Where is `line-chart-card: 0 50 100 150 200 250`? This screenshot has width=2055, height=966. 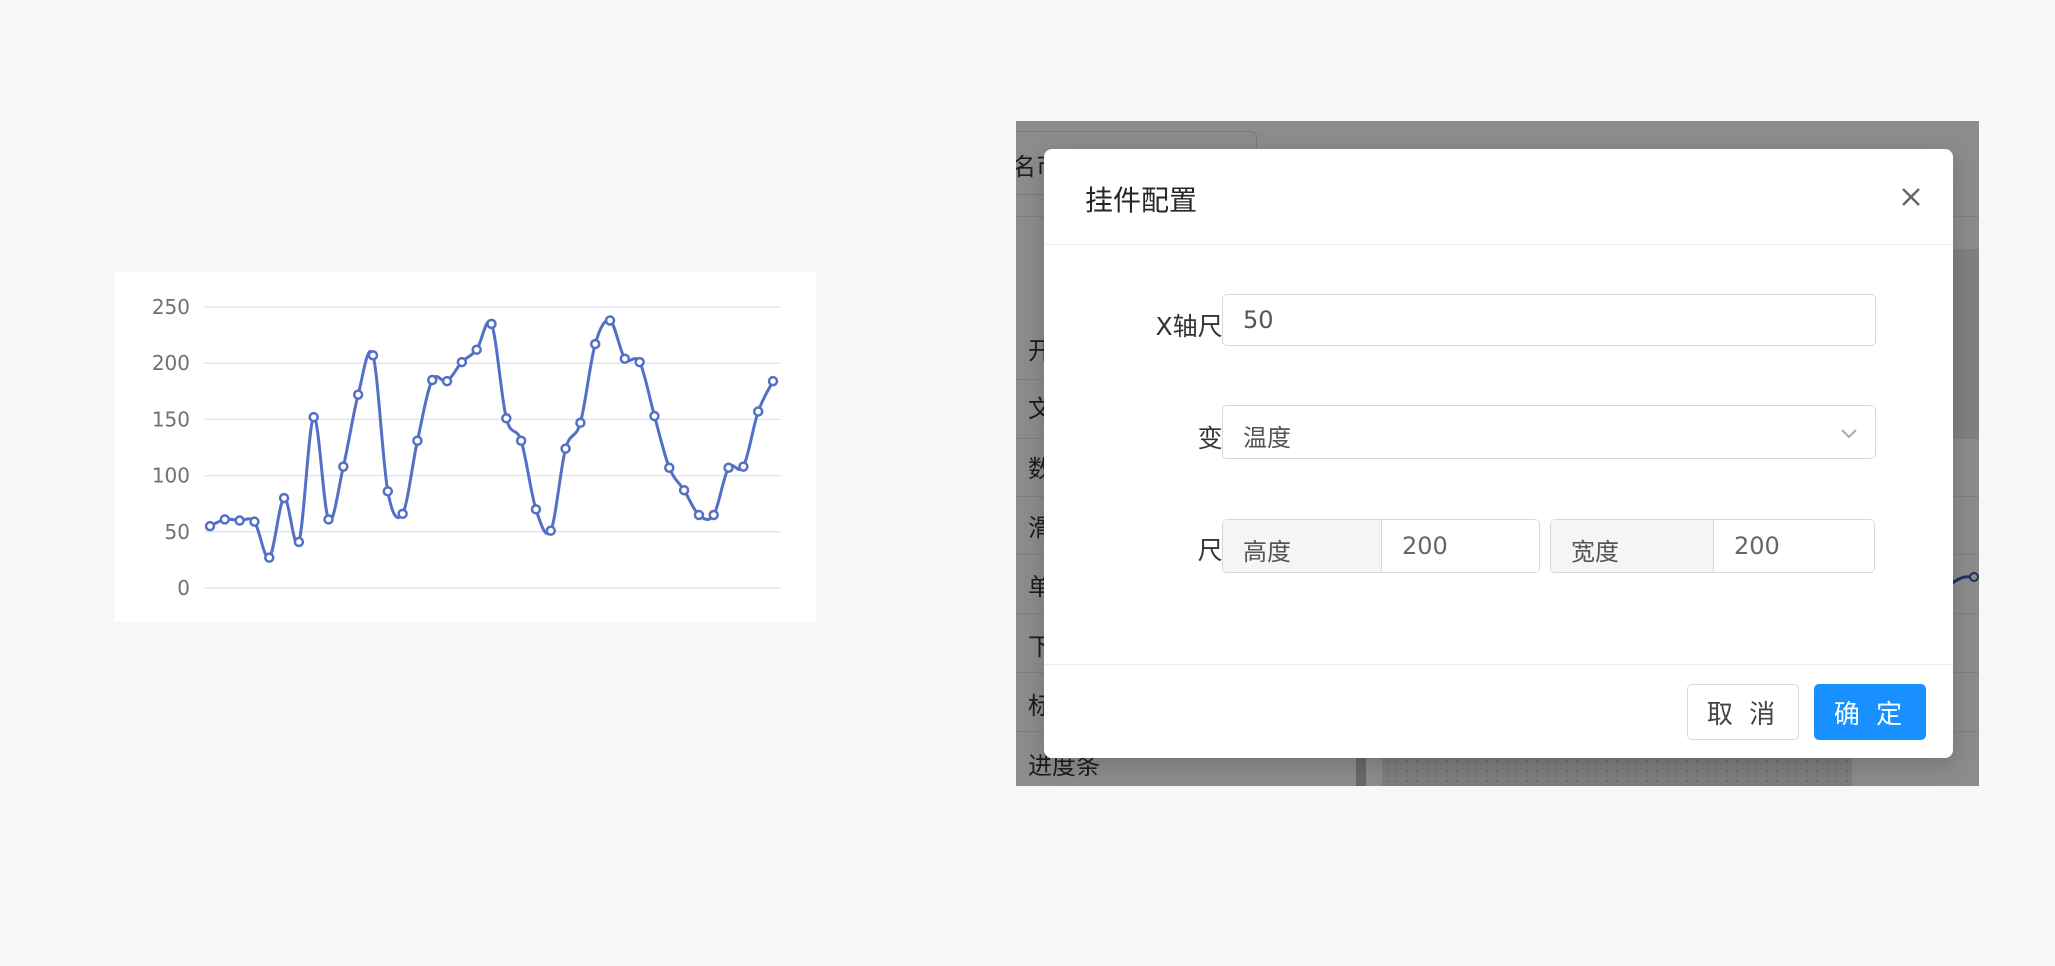 line-chart-card: 0 50 100 150 200 250 is located at coordinates (465, 447).